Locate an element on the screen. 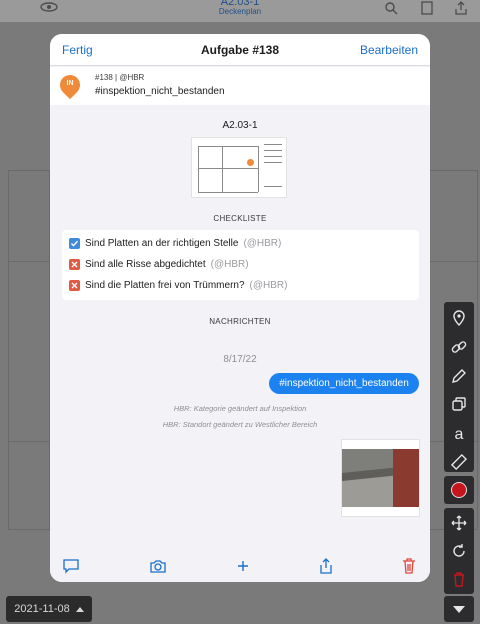 The width and height of the screenshot is (480, 624). ruler-icon is located at coordinates (459, 461).